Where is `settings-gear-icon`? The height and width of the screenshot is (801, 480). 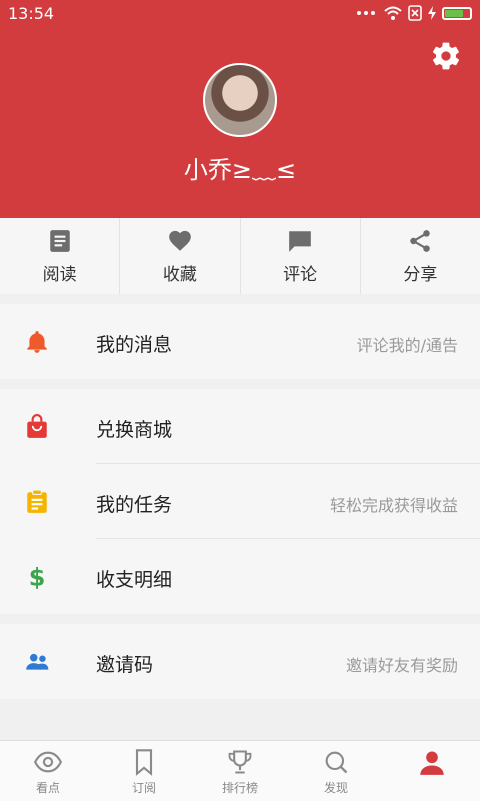
settings-gear-icon is located at coordinates (446, 56).